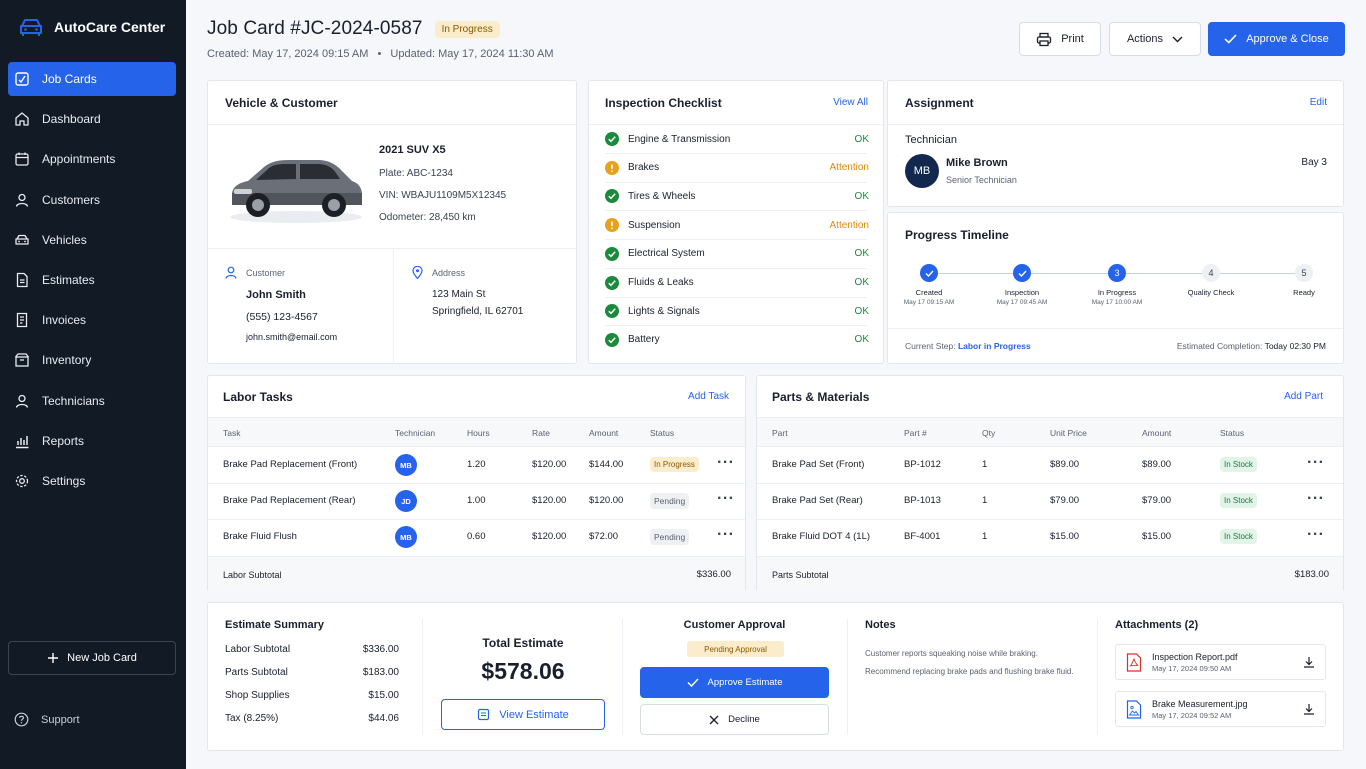 Image resolution: width=1366 pixels, height=769 pixels. What do you see at coordinates (929, 285) in the screenshot?
I see `timeline-step: Created May 17 09:15 AM` at bounding box center [929, 285].